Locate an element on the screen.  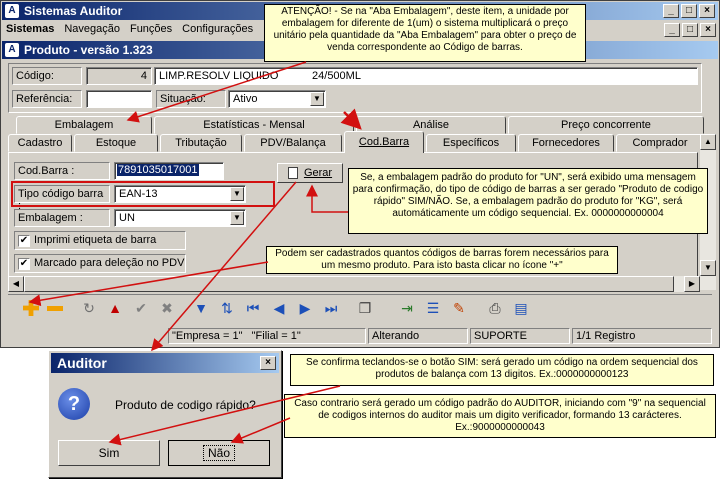
arrow-gerar is located at coordinates (327, 198).